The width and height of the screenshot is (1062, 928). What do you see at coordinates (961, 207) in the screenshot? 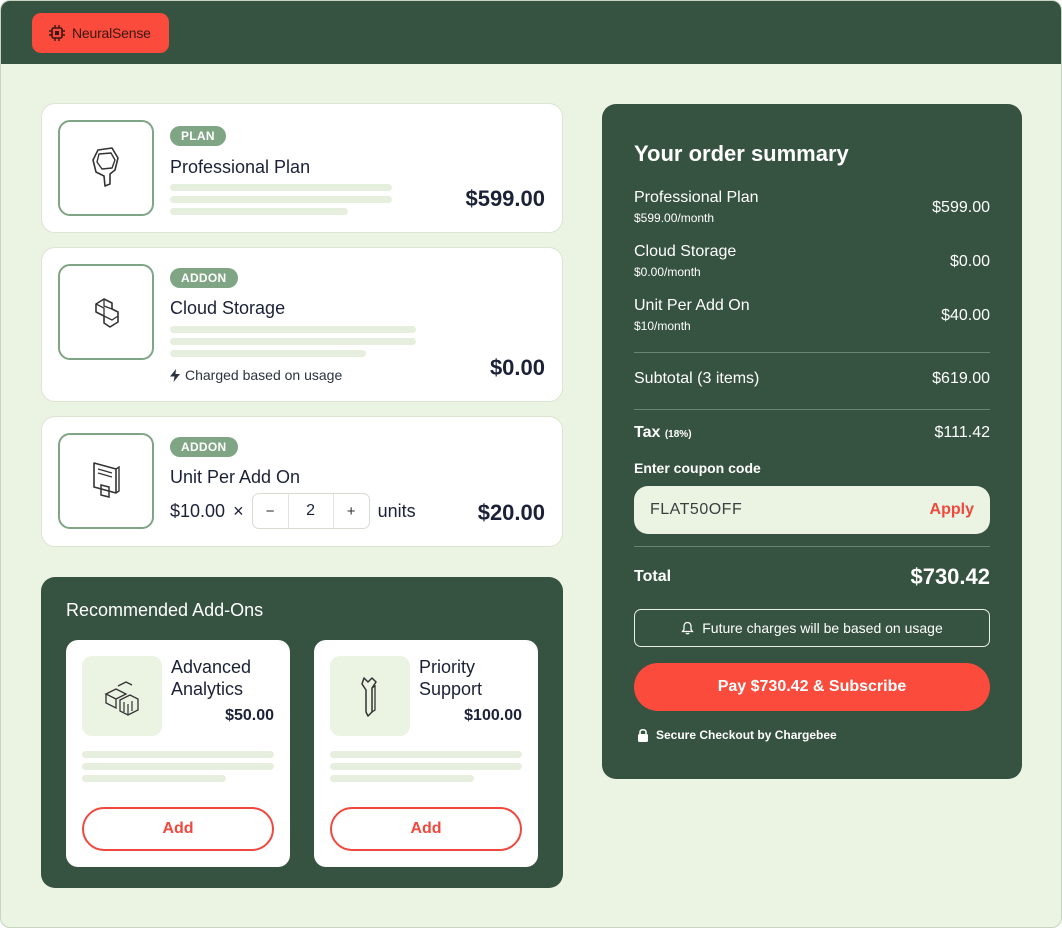
I see `line-amount: $599.00` at bounding box center [961, 207].